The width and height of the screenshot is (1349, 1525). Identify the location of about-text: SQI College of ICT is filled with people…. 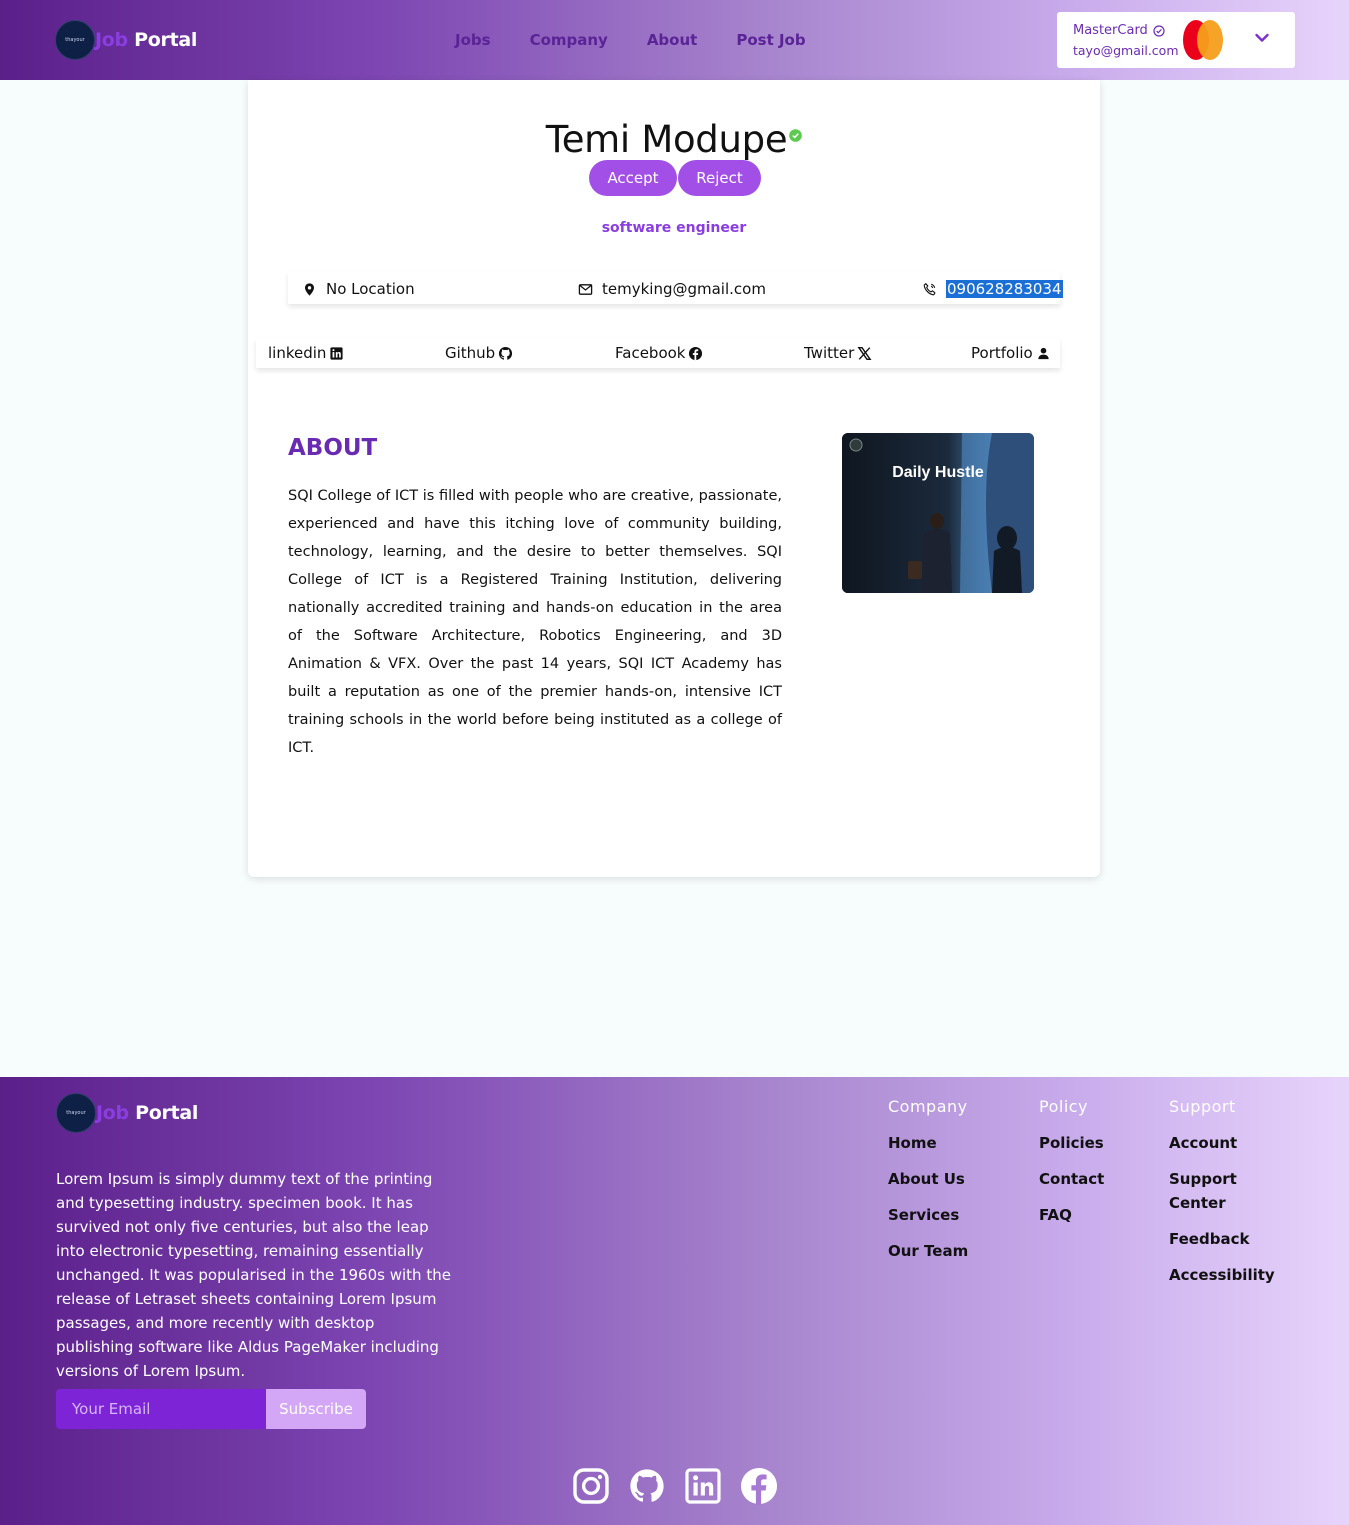
(535, 622).